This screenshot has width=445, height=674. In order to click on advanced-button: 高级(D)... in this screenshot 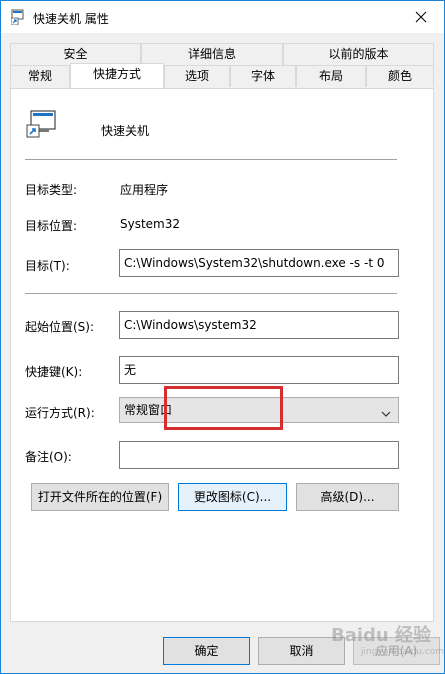, I will do `click(347, 497)`.